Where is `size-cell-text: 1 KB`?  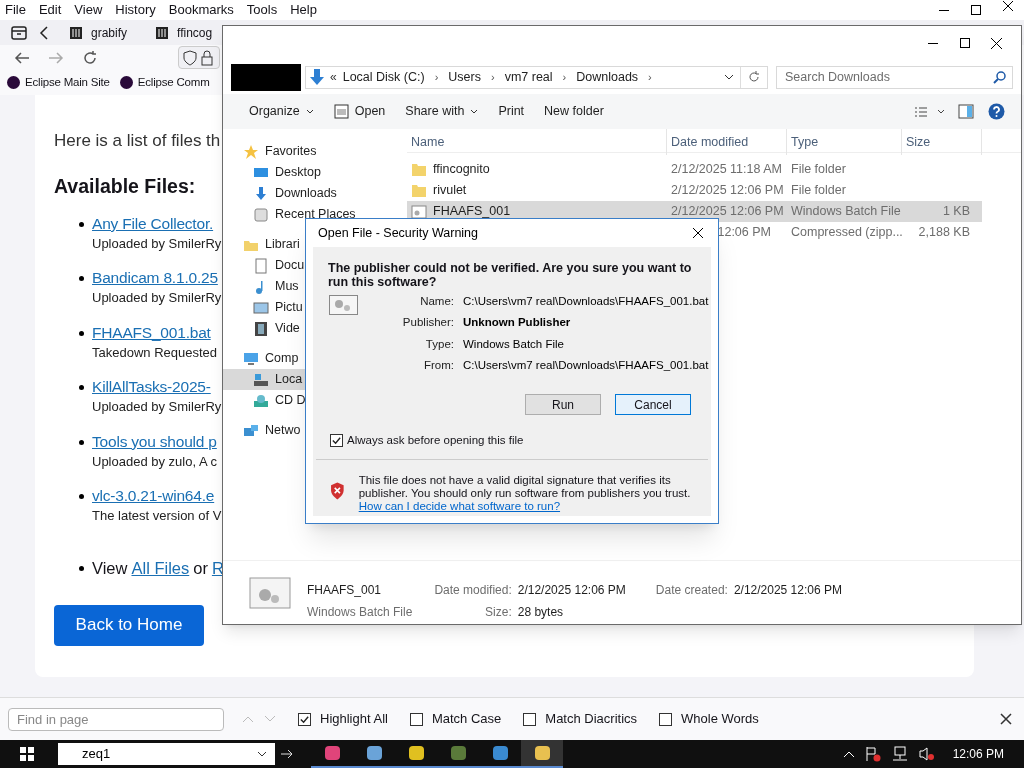
size-cell-text: 1 KB is located at coordinates (956, 212).